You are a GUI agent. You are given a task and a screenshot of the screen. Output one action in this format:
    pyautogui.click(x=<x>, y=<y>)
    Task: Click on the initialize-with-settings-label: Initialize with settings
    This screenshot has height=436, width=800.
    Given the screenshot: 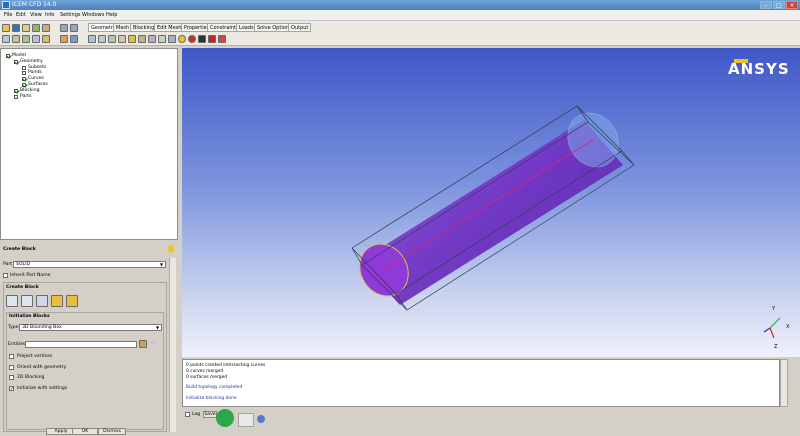 What is the action you would take?
    pyautogui.click(x=42, y=388)
    